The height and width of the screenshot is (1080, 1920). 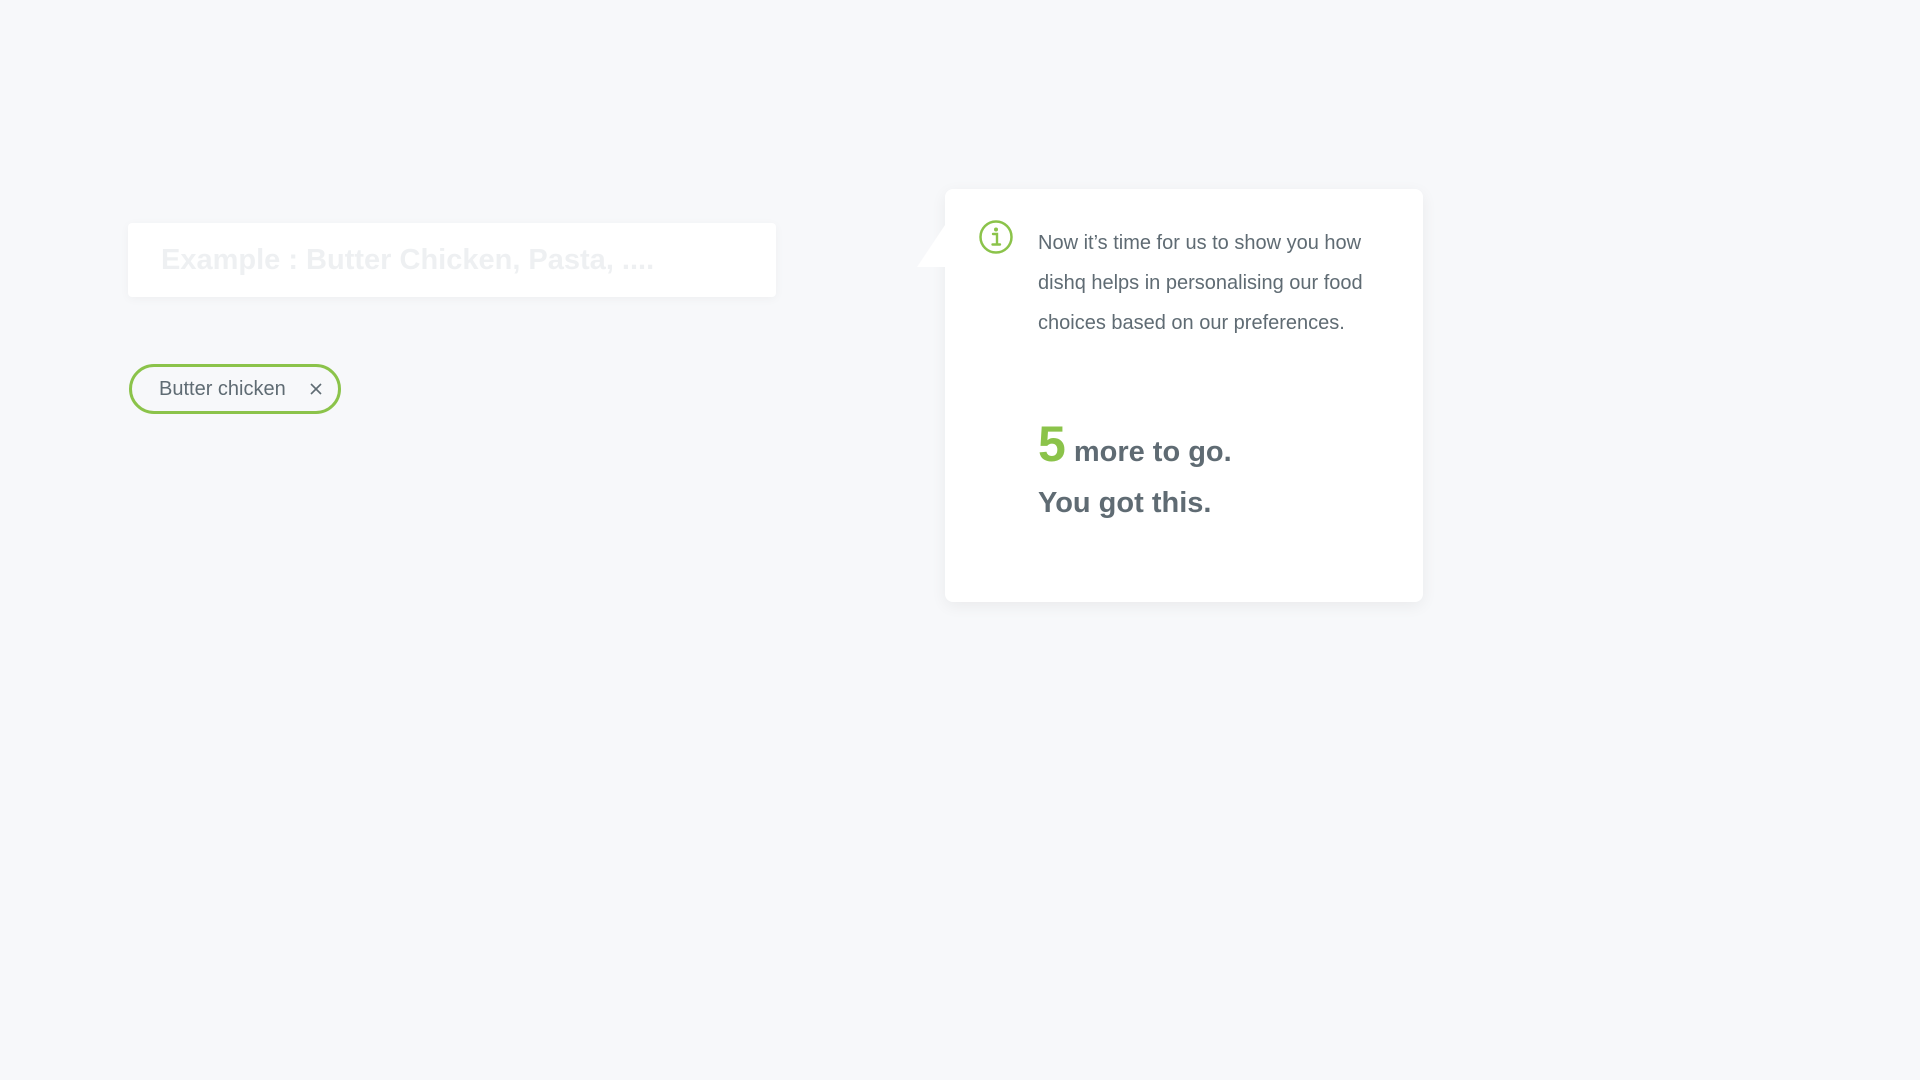 I want to click on remaining-text: more to go., so click(x=1152, y=452).